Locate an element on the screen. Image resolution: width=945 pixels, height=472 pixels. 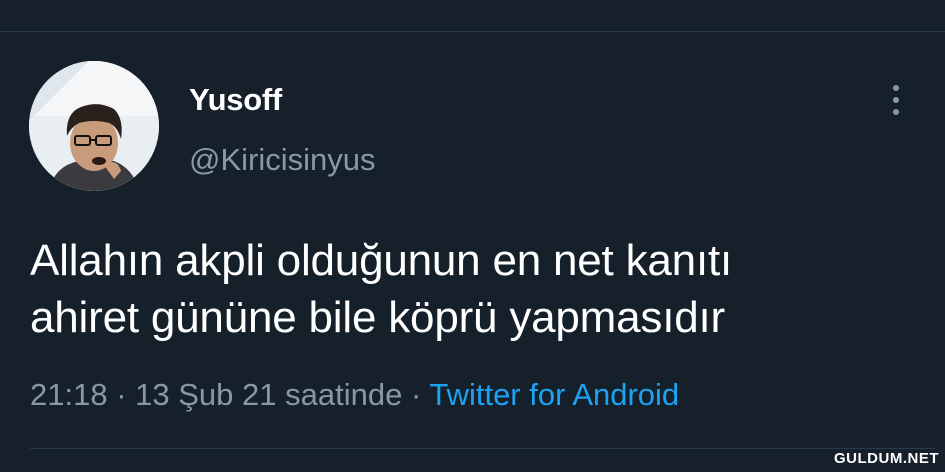
tweet-date: 13 Şub 21 saatinde is located at coordinates (268, 394).